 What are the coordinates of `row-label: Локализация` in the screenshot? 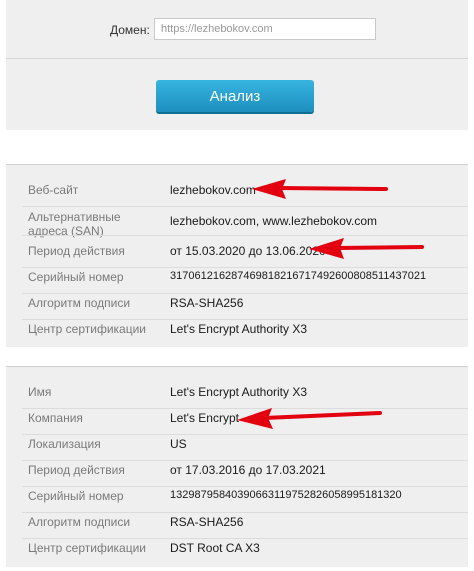 It's located at (64, 444).